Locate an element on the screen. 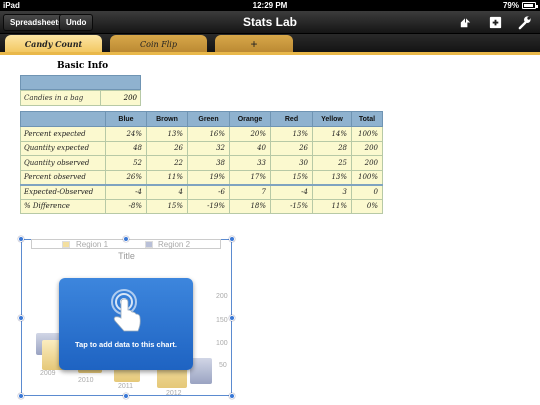  table-cell: 4 is located at coordinates (167, 191).